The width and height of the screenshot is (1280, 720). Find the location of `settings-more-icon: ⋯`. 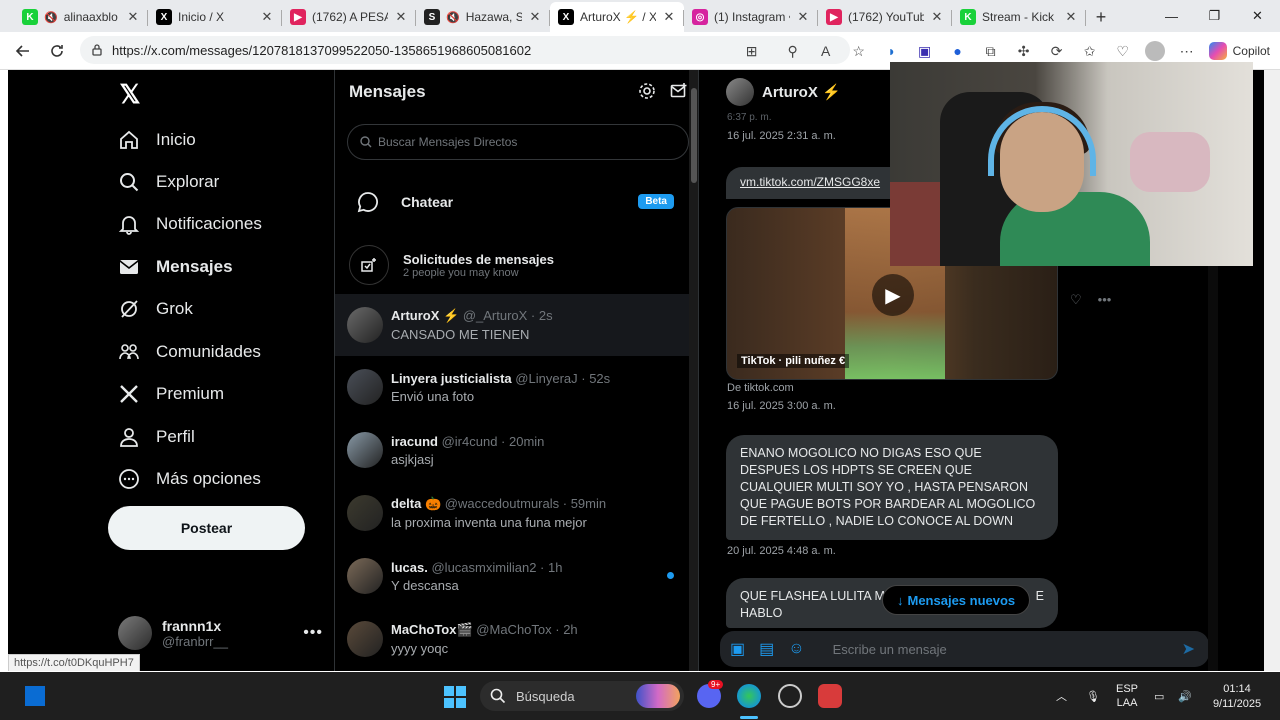

settings-more-icon: ⋯ is located at coordinates (1187, 51).